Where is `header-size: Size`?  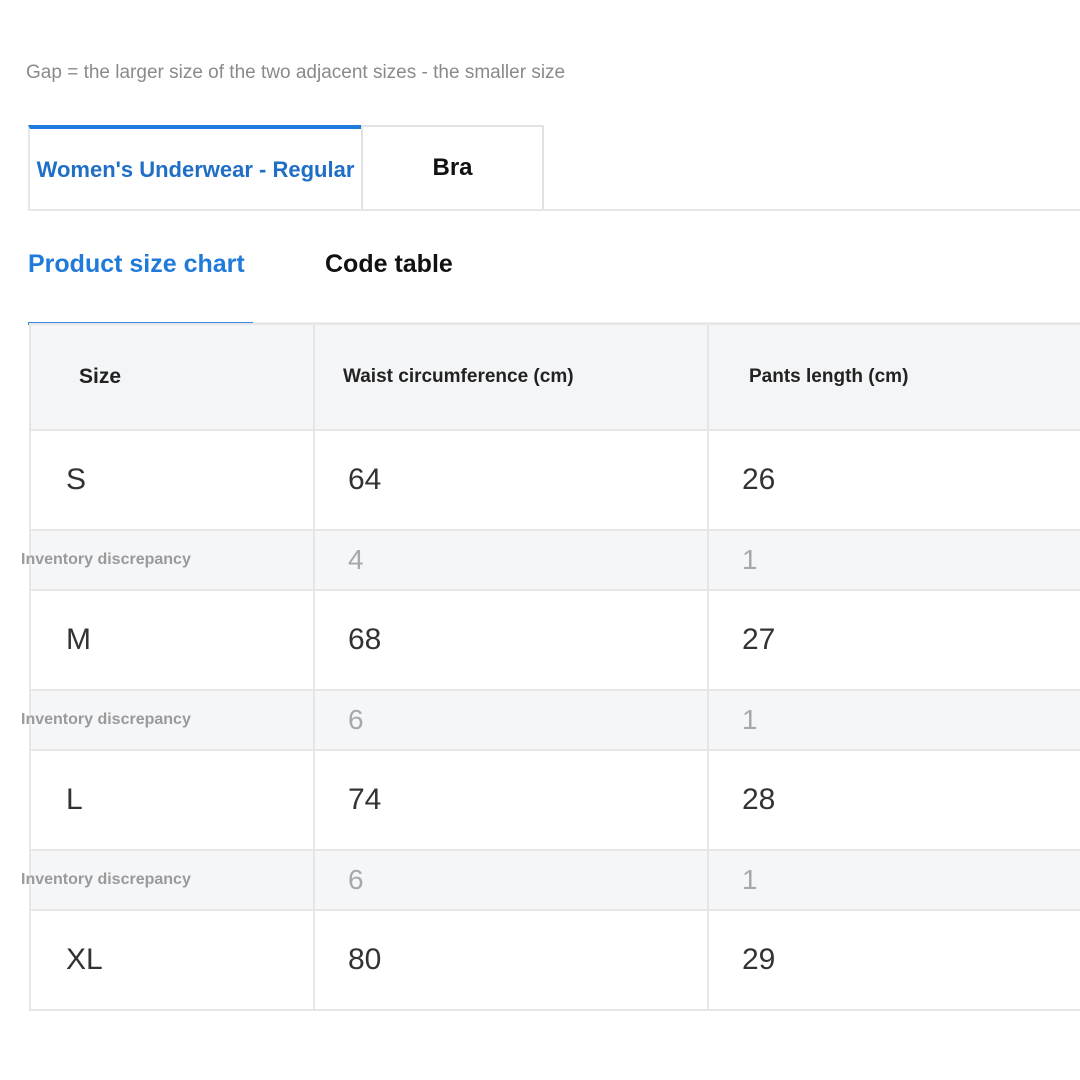
header-size: Size is located at coordinates (172, 377).